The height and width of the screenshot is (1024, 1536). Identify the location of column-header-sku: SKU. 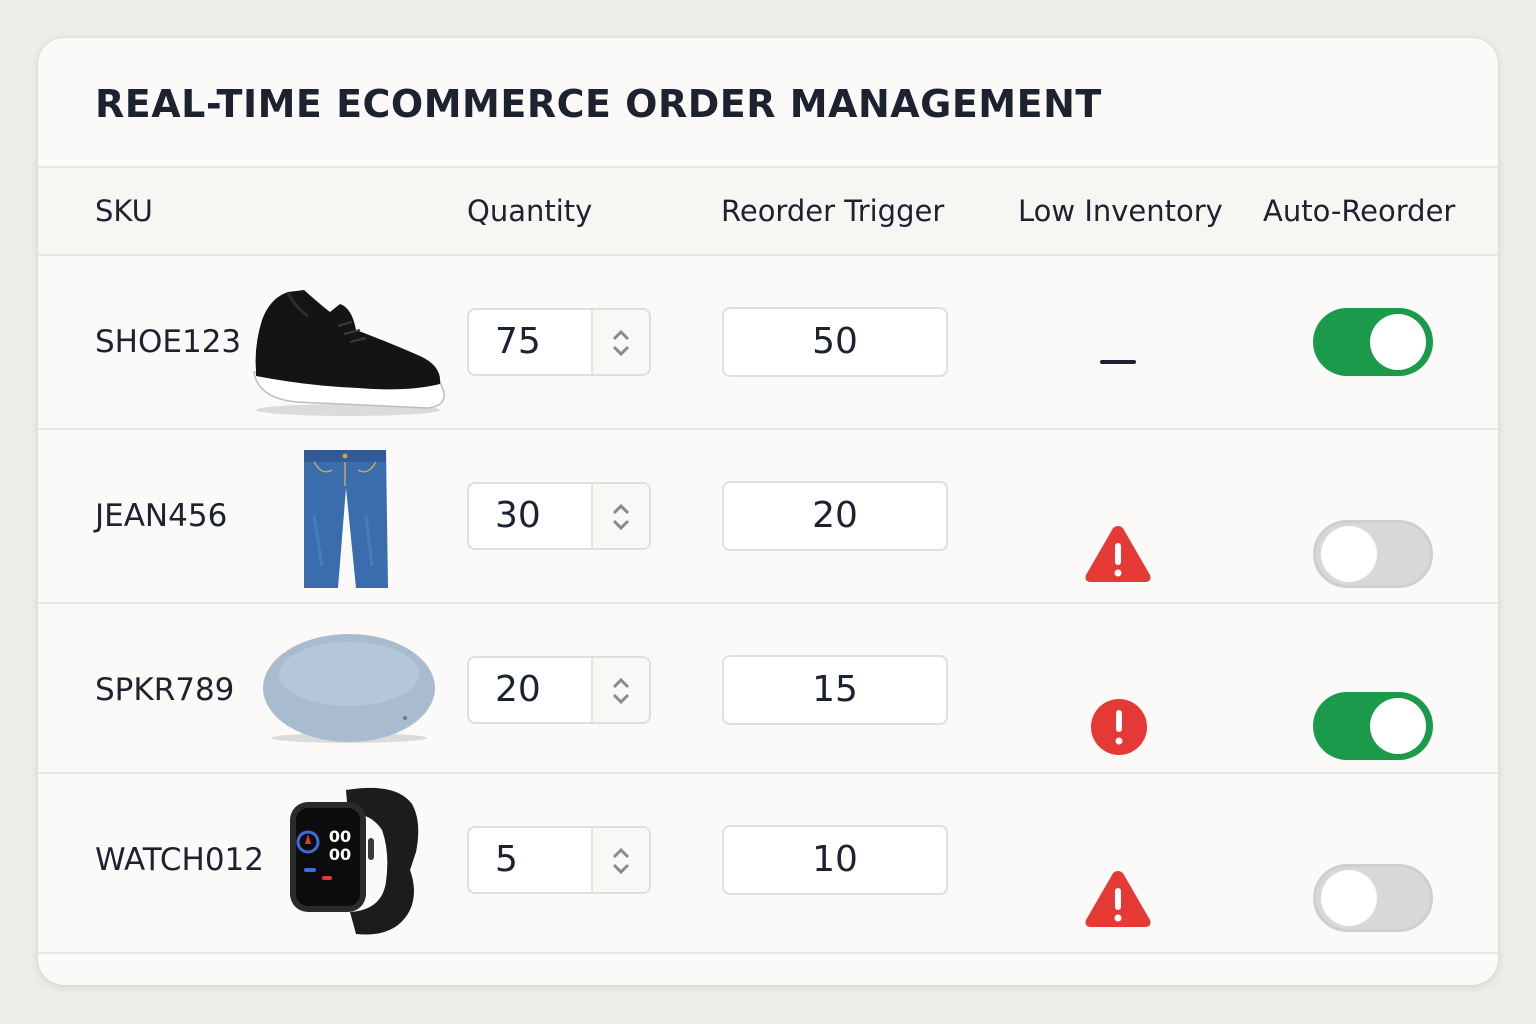
(124, 211).